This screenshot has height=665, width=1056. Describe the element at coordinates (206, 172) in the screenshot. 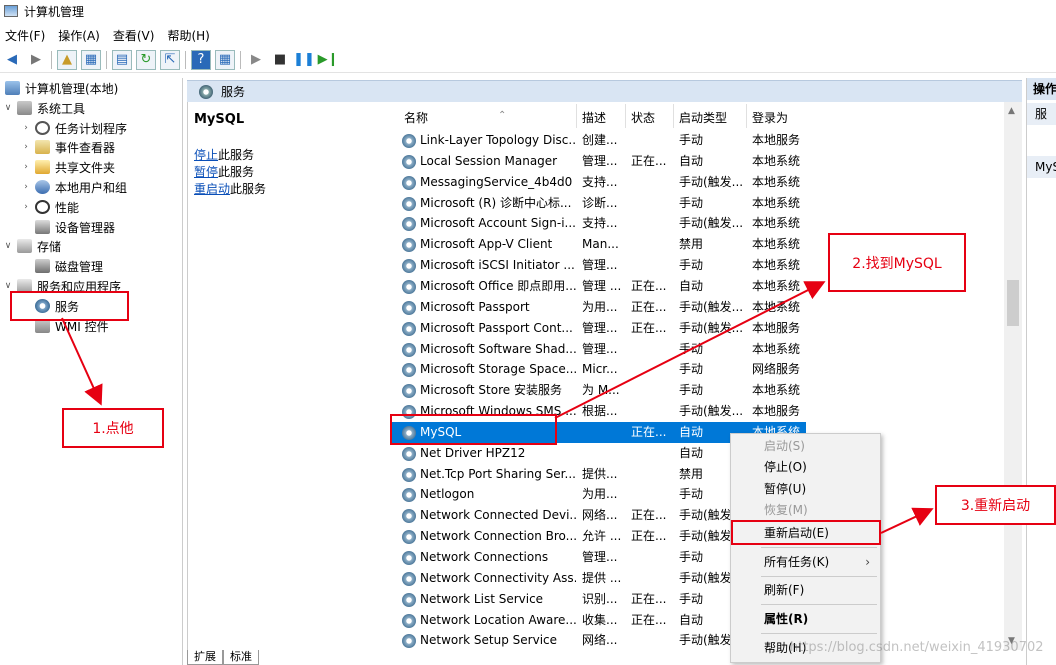

I see `pause-service-link: 暂停` at that location.